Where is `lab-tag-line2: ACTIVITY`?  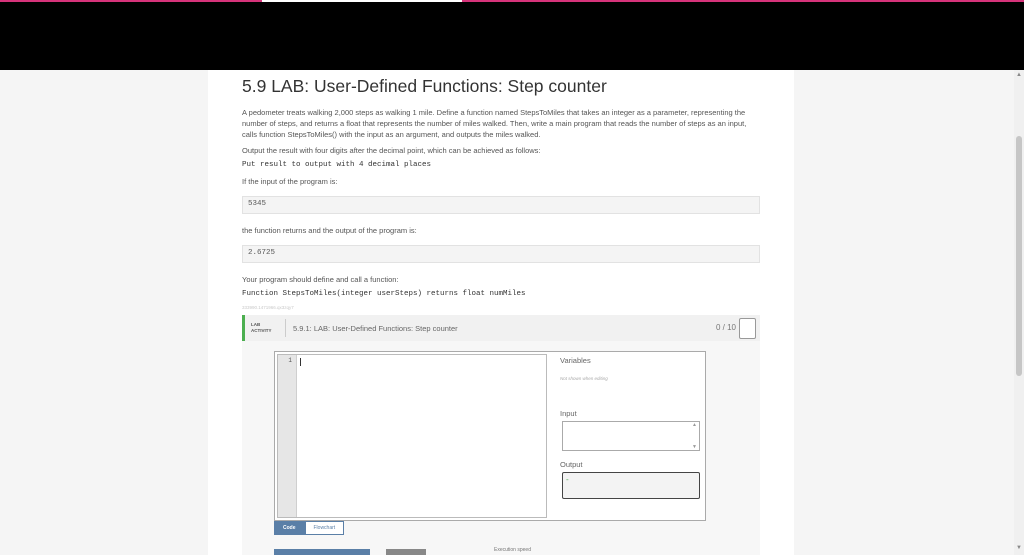 lab-tag-line2: ACTIVITY is located at coordinates (261, 330).